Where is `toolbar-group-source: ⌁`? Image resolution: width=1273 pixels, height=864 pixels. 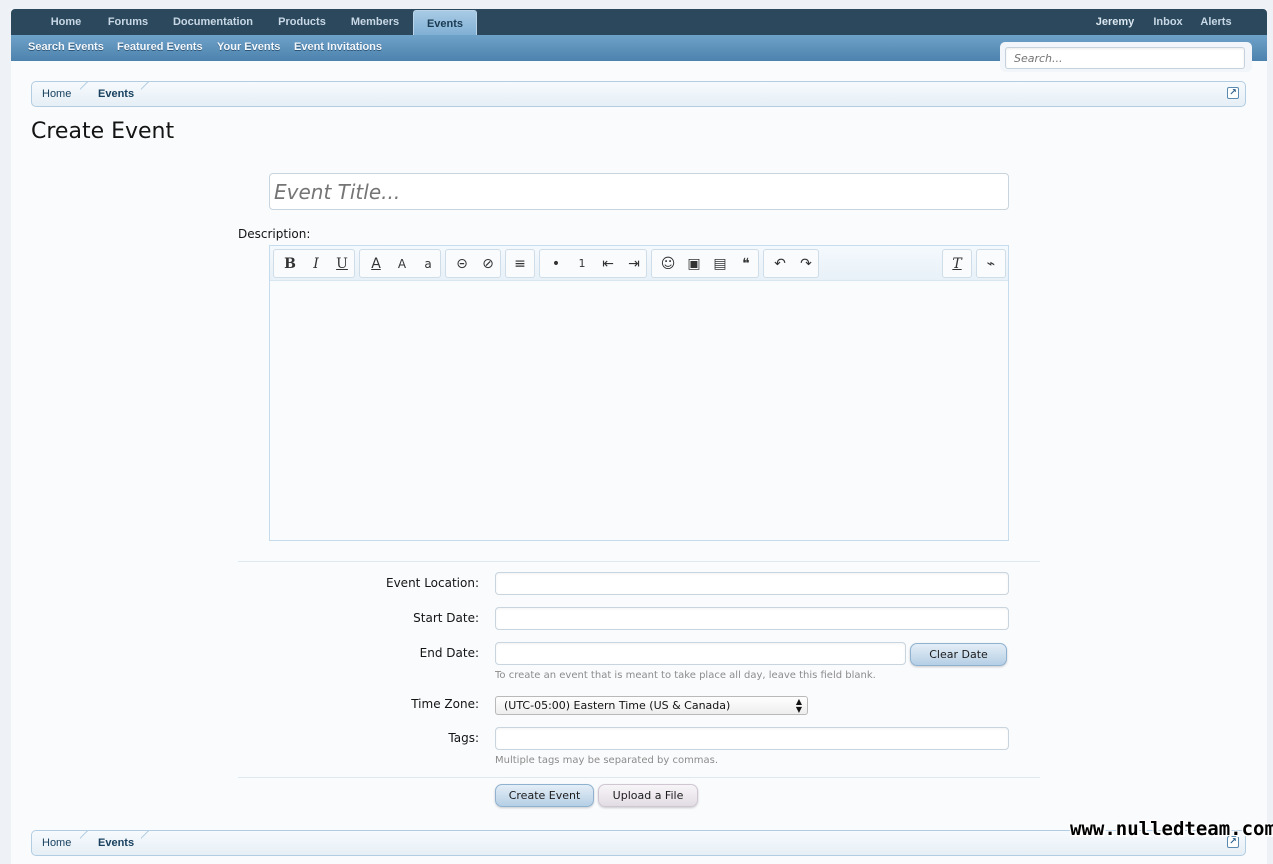 toolbar-group-source: ⌁ is located at coordinates (991, 263).